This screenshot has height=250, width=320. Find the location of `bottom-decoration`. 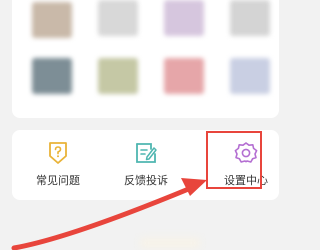

bottom-decoration is located at coordinates (170, 243).